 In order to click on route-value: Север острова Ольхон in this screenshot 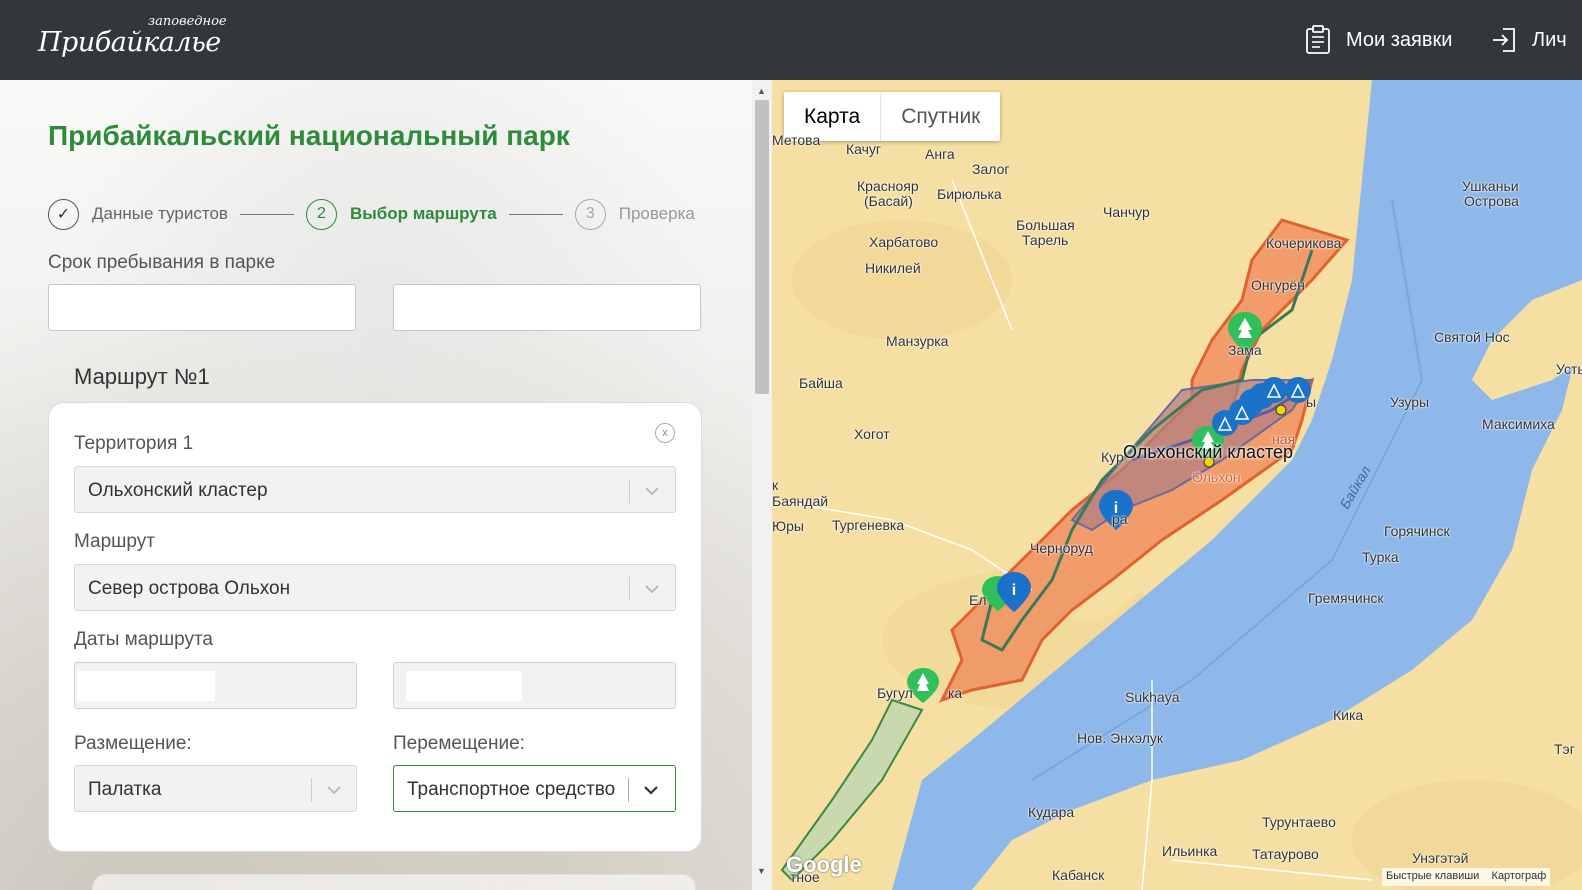, I will do `click(189, 588)`.